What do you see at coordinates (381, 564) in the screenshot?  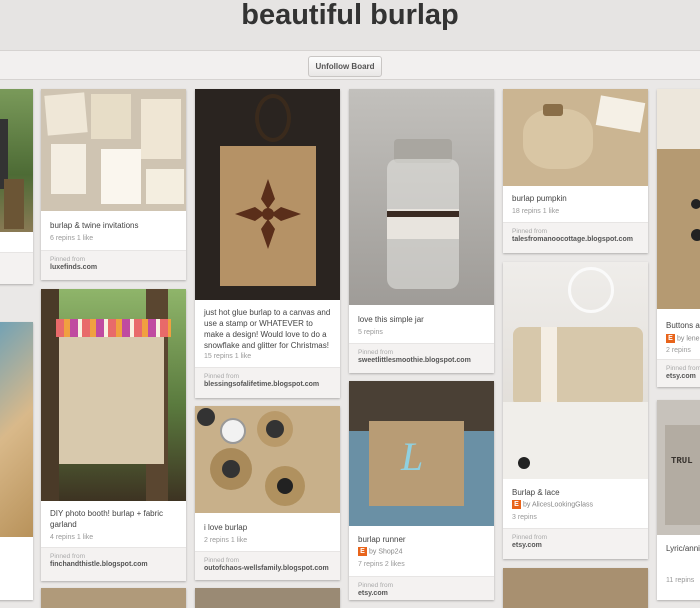 I see `pin-stats: 7 repins 2 likes` at bounding box center [381, 564].